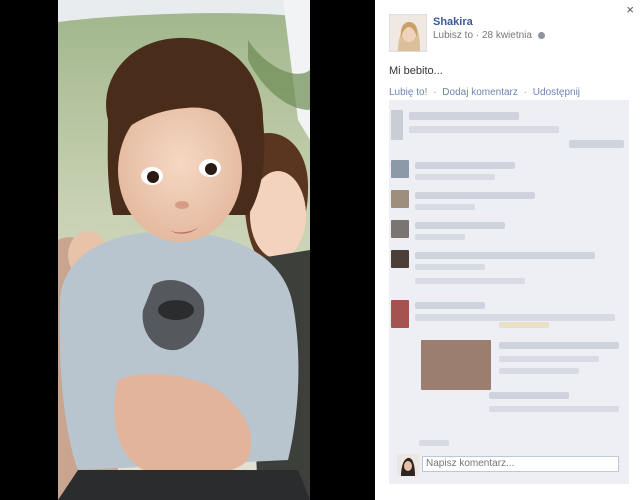  I want to click on page-name: Shakira, so click(453, 22).